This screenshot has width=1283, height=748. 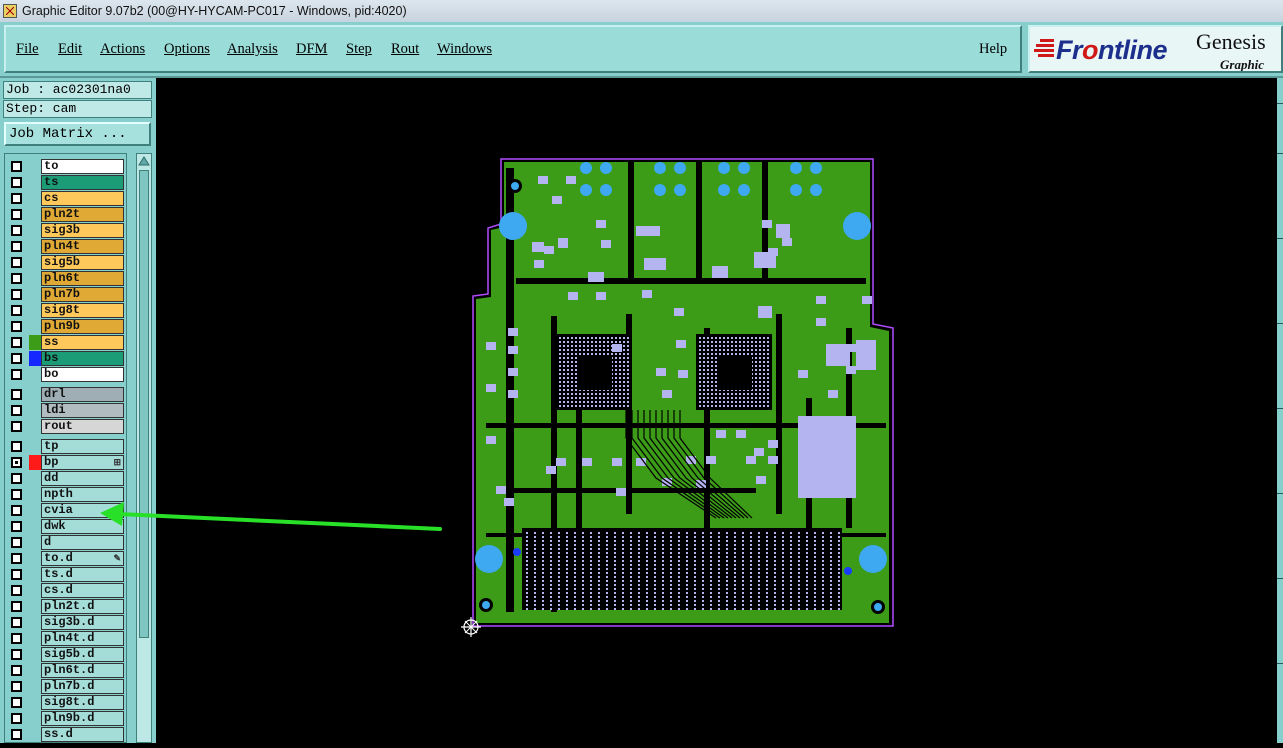 I want to click on layer-row-dwk: dwk, so click(x=66, y=526).